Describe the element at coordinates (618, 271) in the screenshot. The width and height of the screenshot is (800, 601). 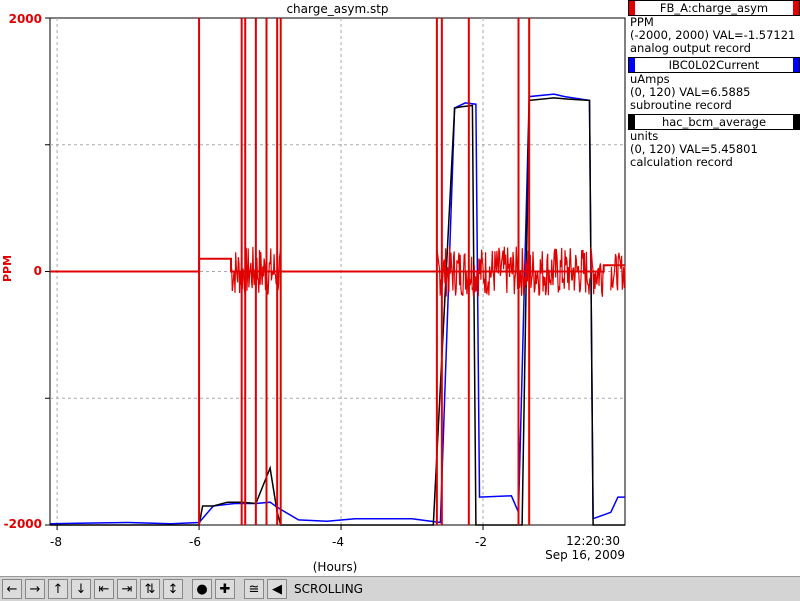
I see `series-noise-charge-asym` at that location.